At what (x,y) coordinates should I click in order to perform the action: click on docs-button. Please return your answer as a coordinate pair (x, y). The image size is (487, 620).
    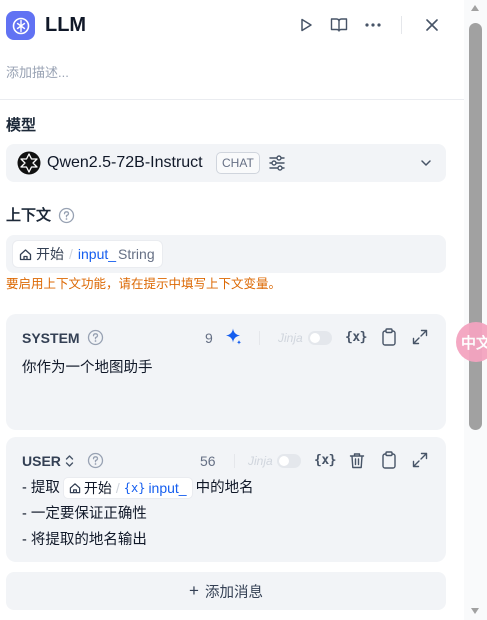
    Looking at the image, I should click on (339, 25).